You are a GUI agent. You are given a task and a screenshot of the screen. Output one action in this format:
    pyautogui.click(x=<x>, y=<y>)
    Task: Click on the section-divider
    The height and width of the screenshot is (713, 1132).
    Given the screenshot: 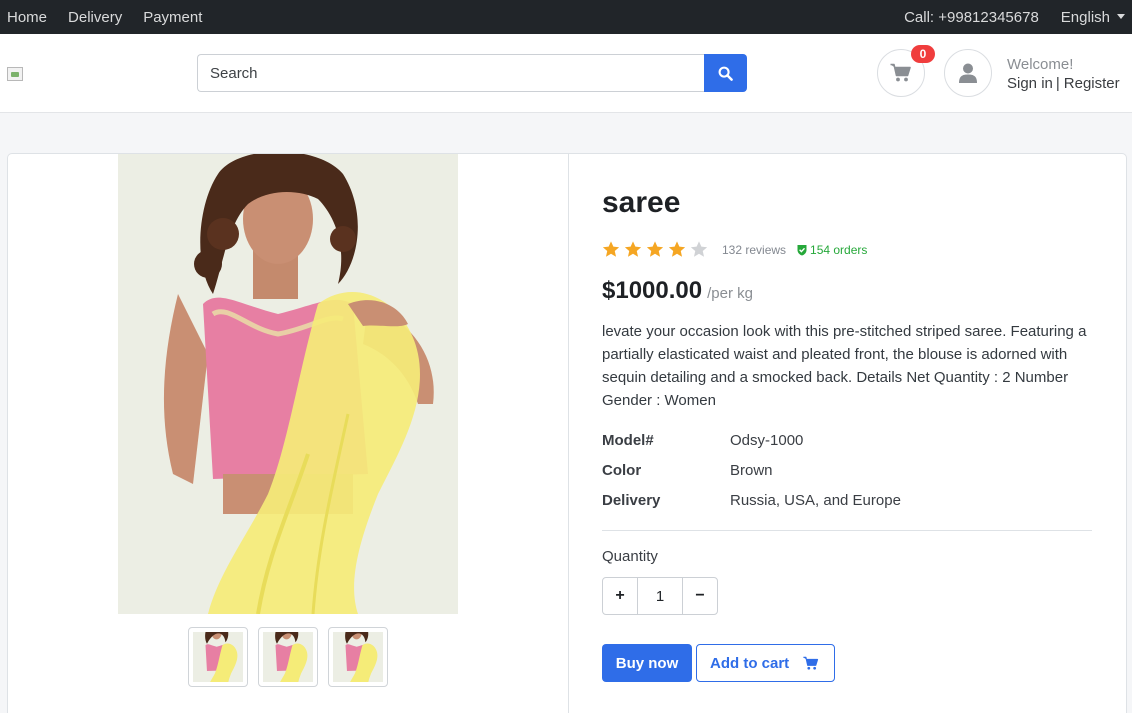 What is the action you would take?
    pyautogui.click(x=847, y=530)
    